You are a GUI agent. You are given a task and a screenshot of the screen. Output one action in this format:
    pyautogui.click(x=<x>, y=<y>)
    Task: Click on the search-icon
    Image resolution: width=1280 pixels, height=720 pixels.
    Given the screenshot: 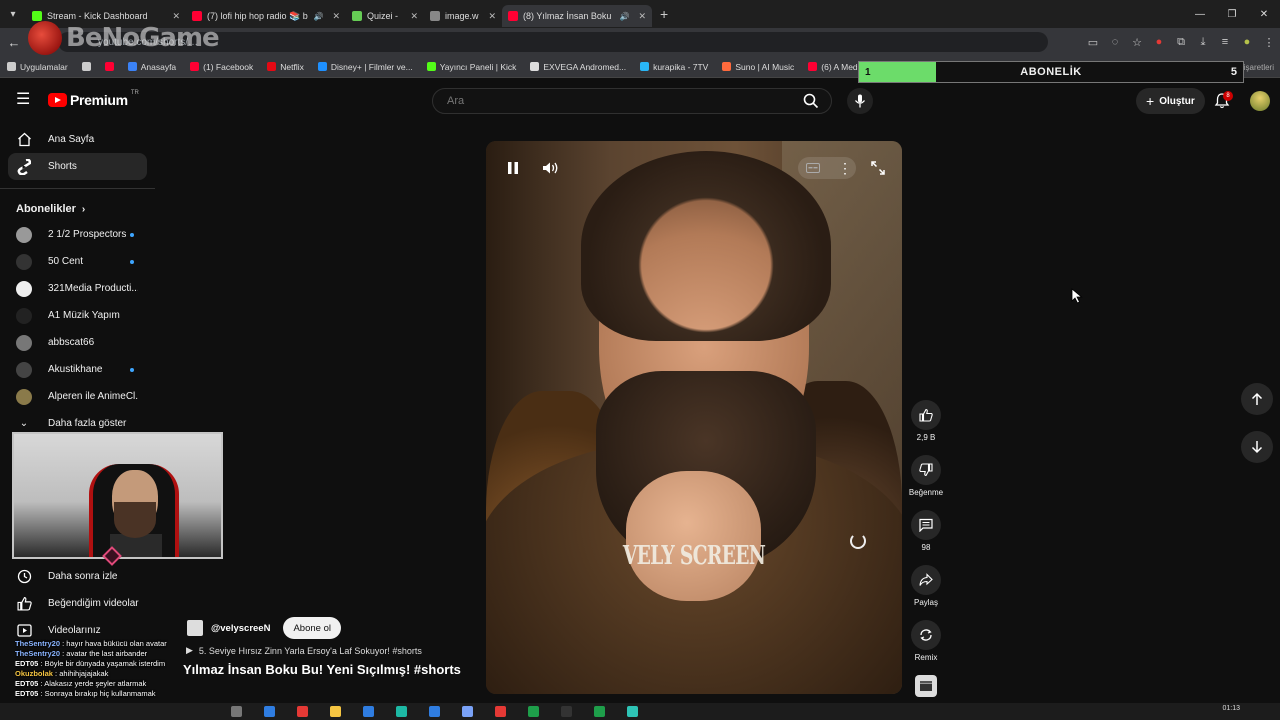 What is the action you would take?
    pyautogui.click(x=811, y=101)
    